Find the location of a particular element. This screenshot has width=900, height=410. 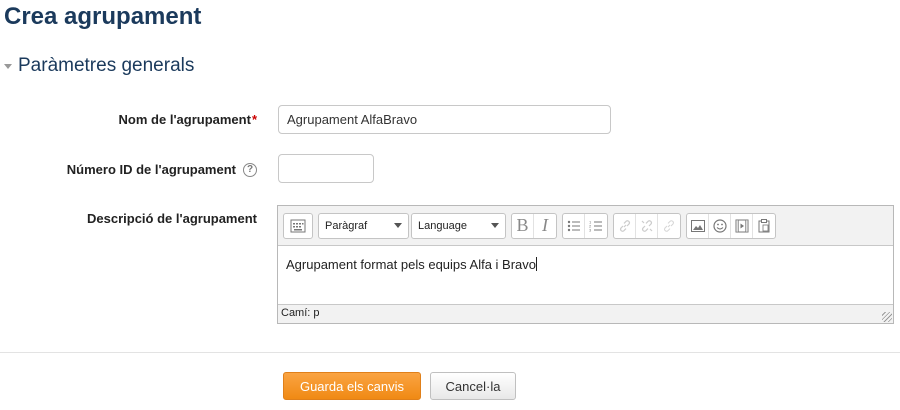

format-select-value: Paràgraf is located at coordinates (346, 225).